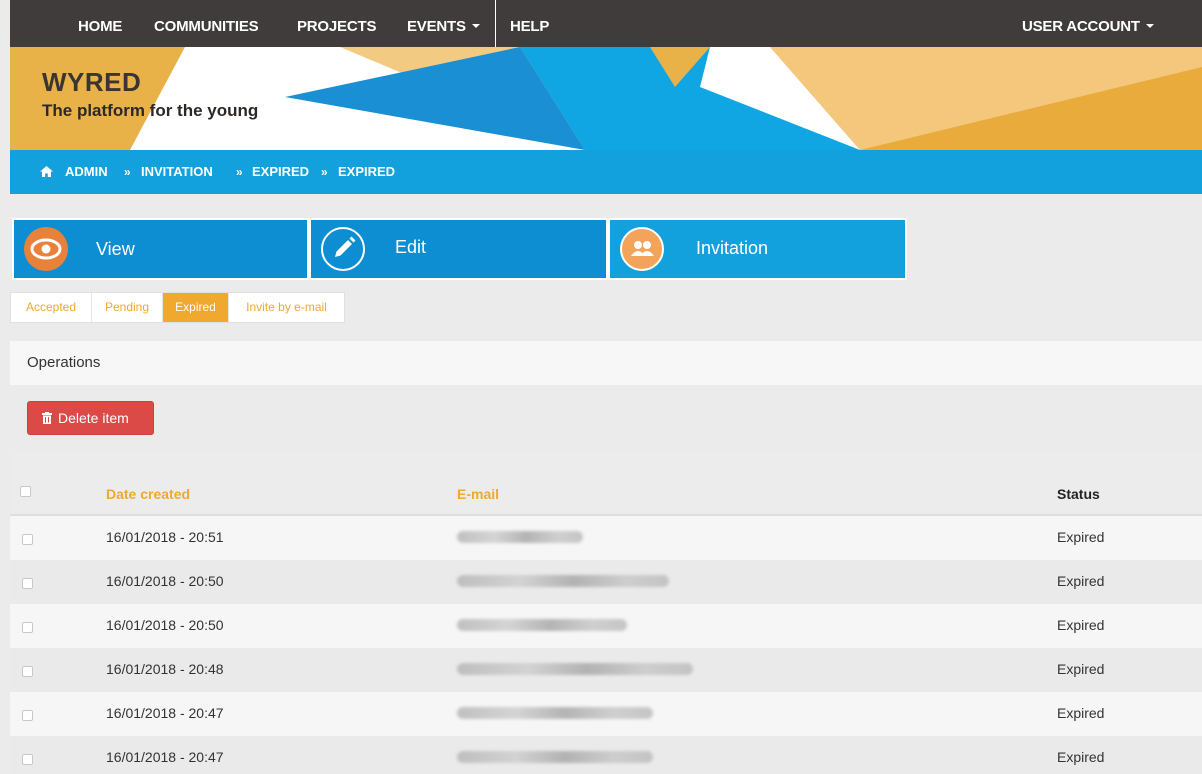  I want to click on delete-item-button: Delete item, so click(90, 418).